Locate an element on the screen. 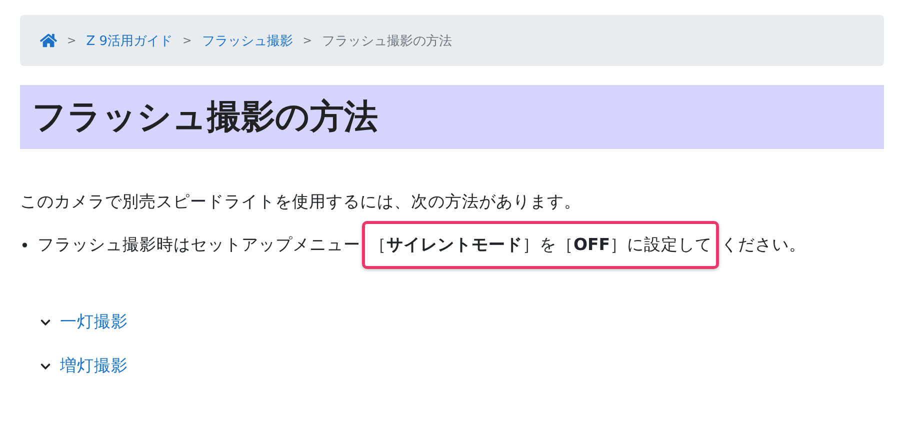 The image size is (900, 433). section-link: 一灯撮影 is located at coordinates (462, 322).